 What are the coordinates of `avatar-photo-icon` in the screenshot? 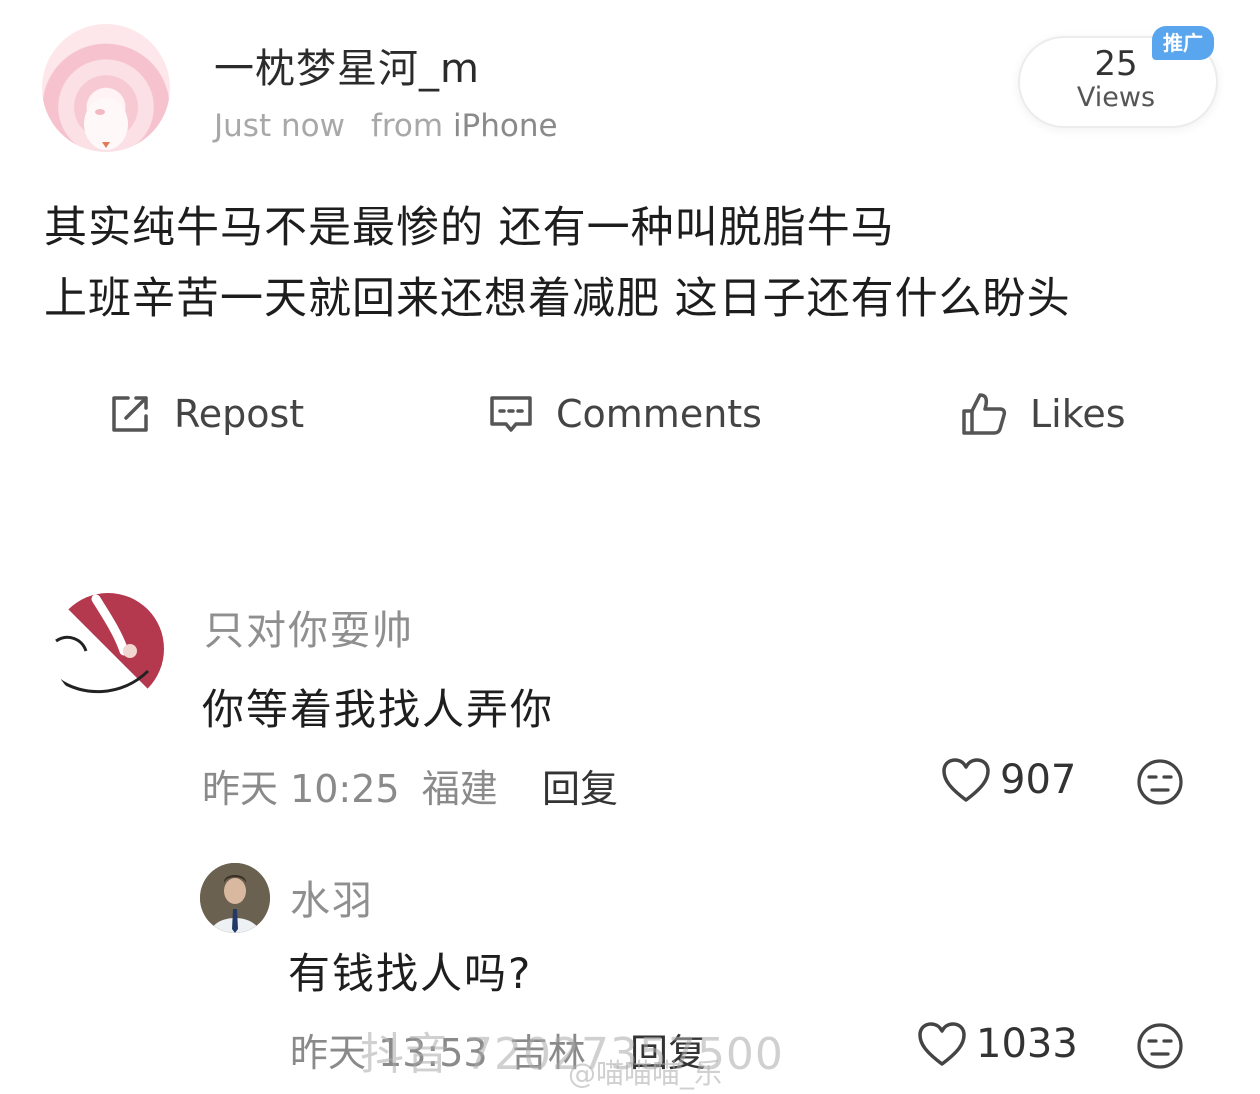 It's located at (235, 898).